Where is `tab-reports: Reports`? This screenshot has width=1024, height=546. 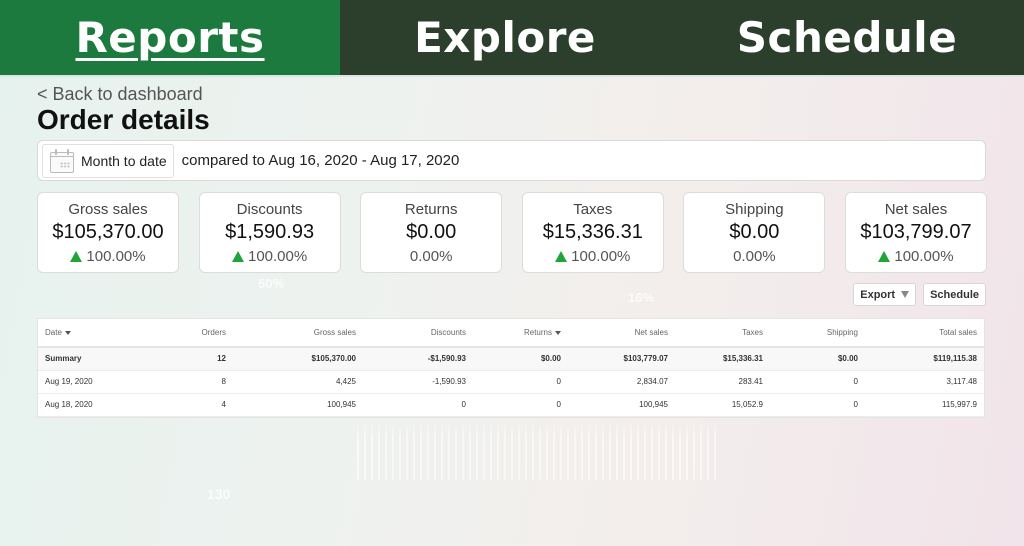
tab-reports: Reports is located at coordinates (170, 37).